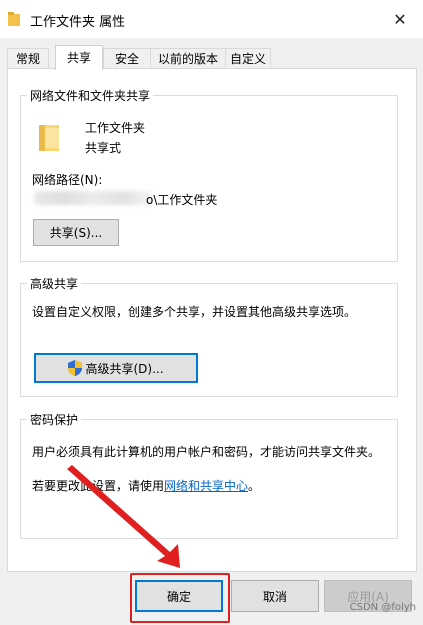 The height and width of the screenshot is (625, 423). Describe the element at coordinates (254, 486) in the screenshot. I see `password-change-suffix: 。` at that location.